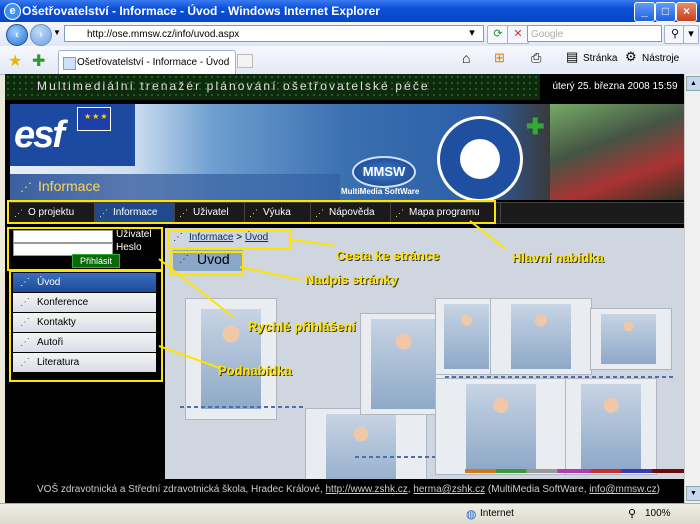 This screenshot has width=700, height=524. What do you see at coordinates (39, 135) in the screenshot?
I see `esf-logo-text: esf` at bounding box center [39, 135].